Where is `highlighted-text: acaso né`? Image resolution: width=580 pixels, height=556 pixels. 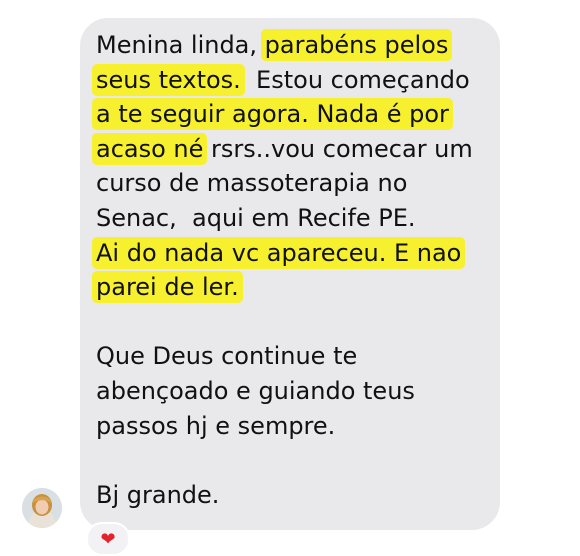 highlighted-text: acaso né is located at coordinates (150, 148).